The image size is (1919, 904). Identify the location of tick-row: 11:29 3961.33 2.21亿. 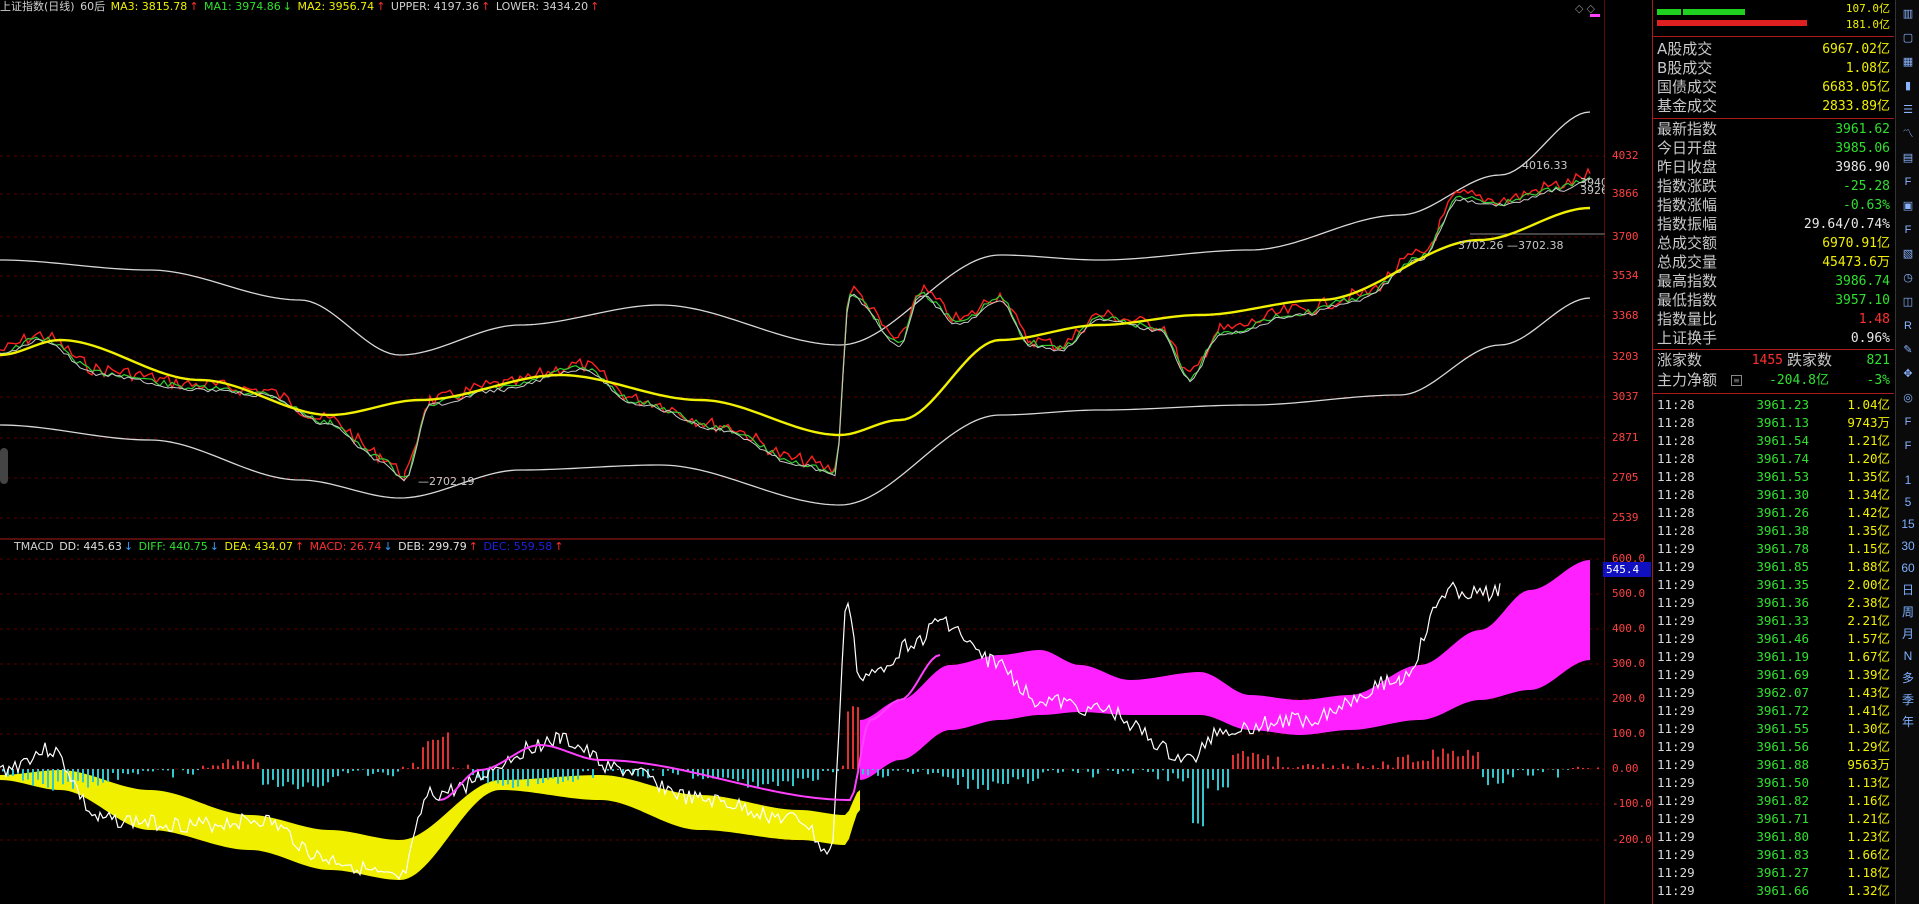
(1772, 621).